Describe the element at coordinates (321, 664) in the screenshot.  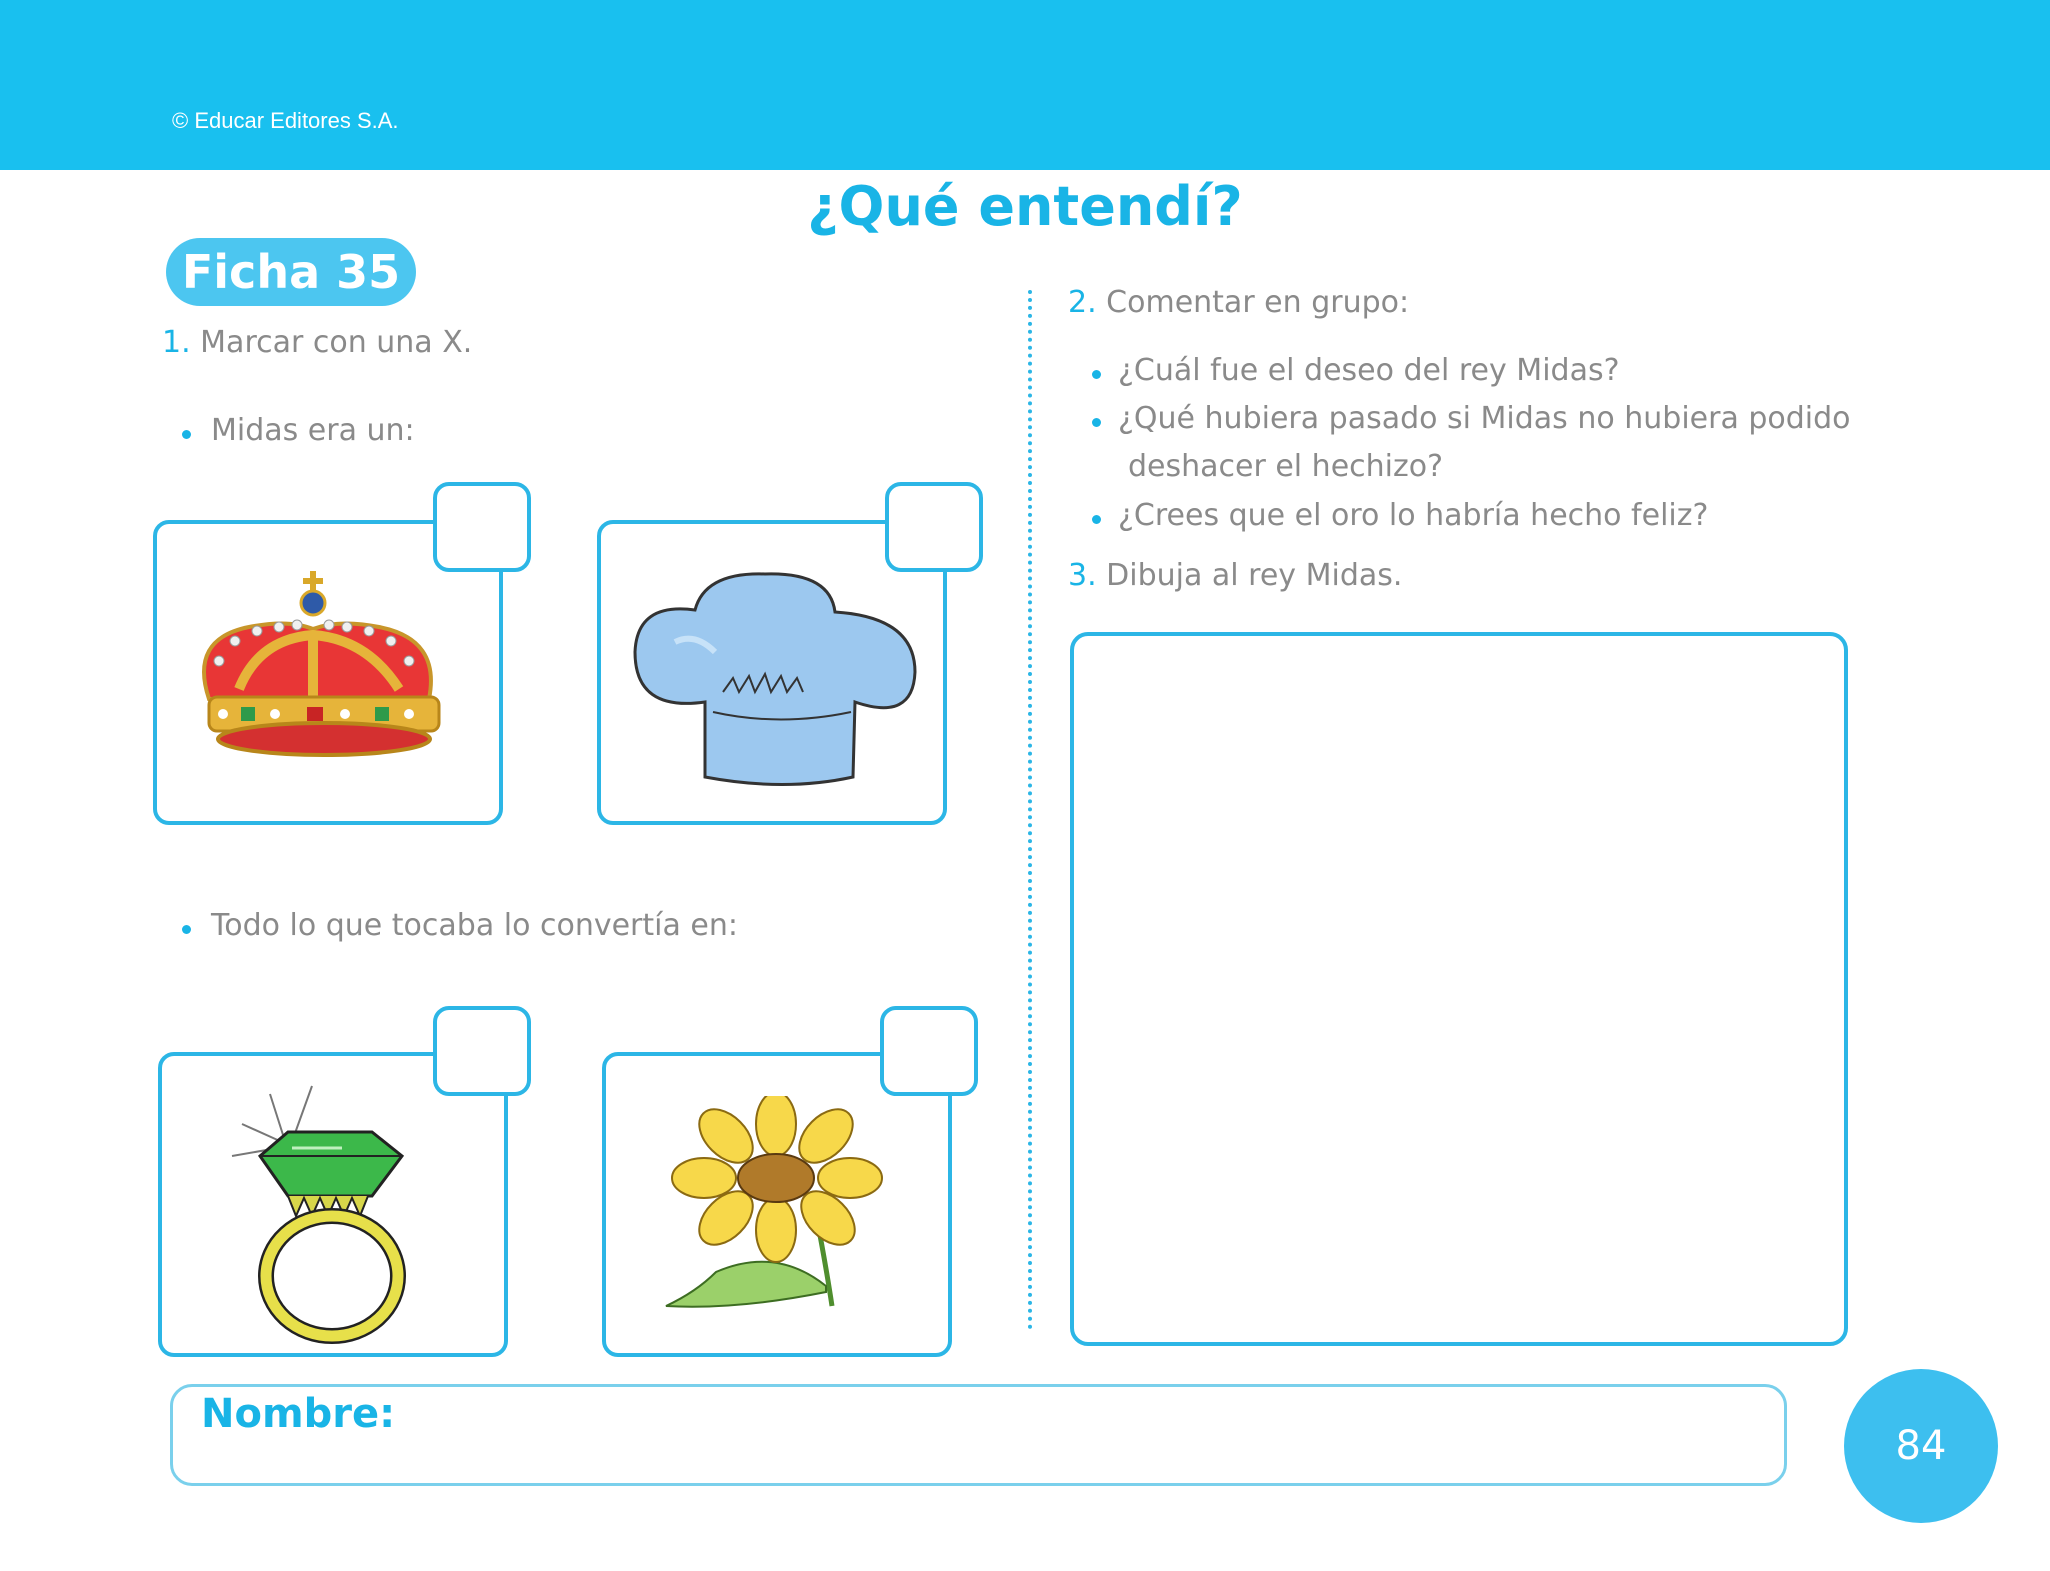
I see `crown-icon` at that location.